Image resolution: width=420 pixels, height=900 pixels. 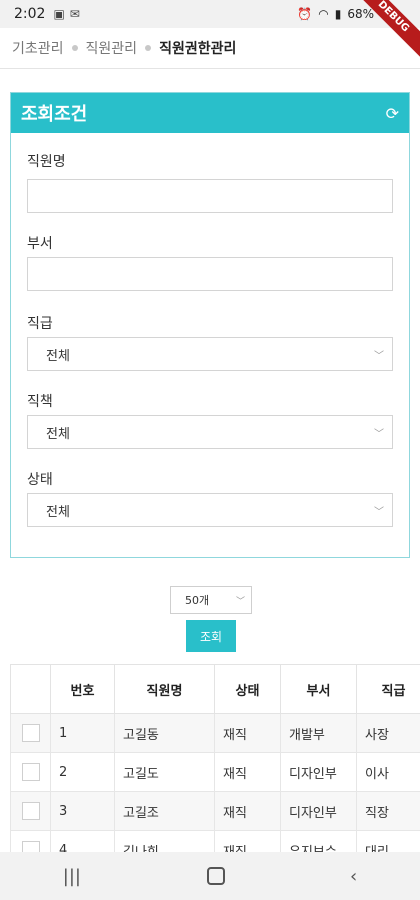 I want to click on signal-icon: ▮, so click(x=338, y=14).